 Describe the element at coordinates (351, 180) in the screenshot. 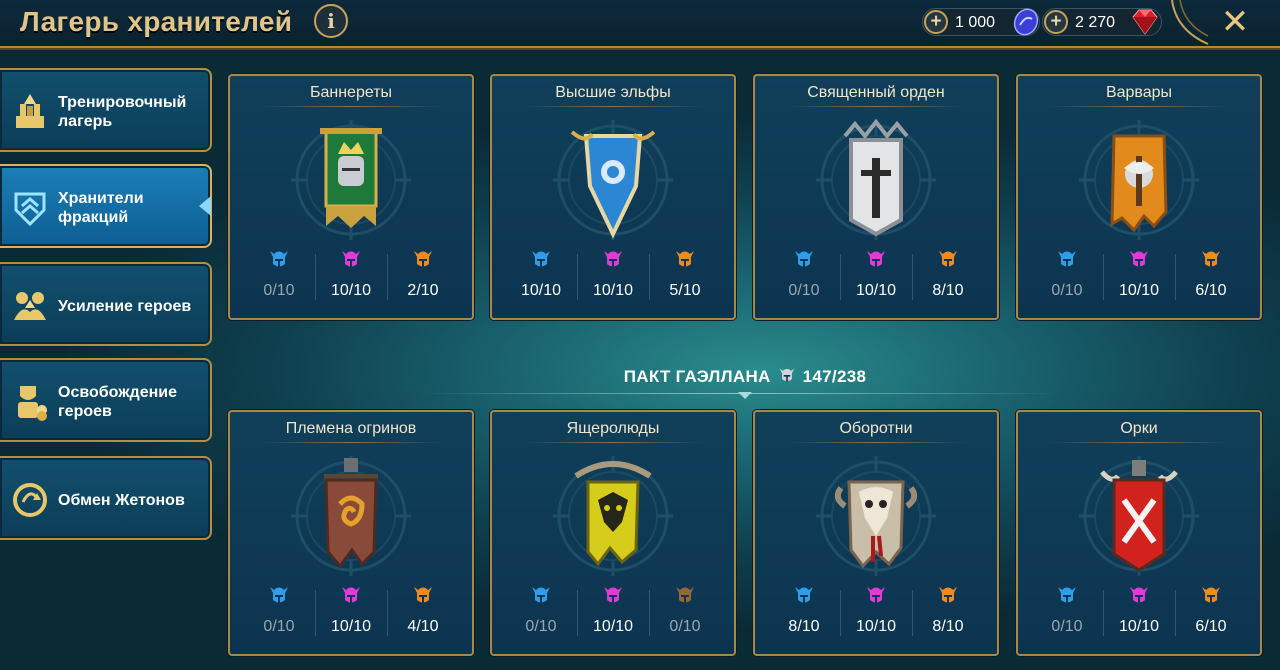

I see `banneret-banner-icon` at that location.